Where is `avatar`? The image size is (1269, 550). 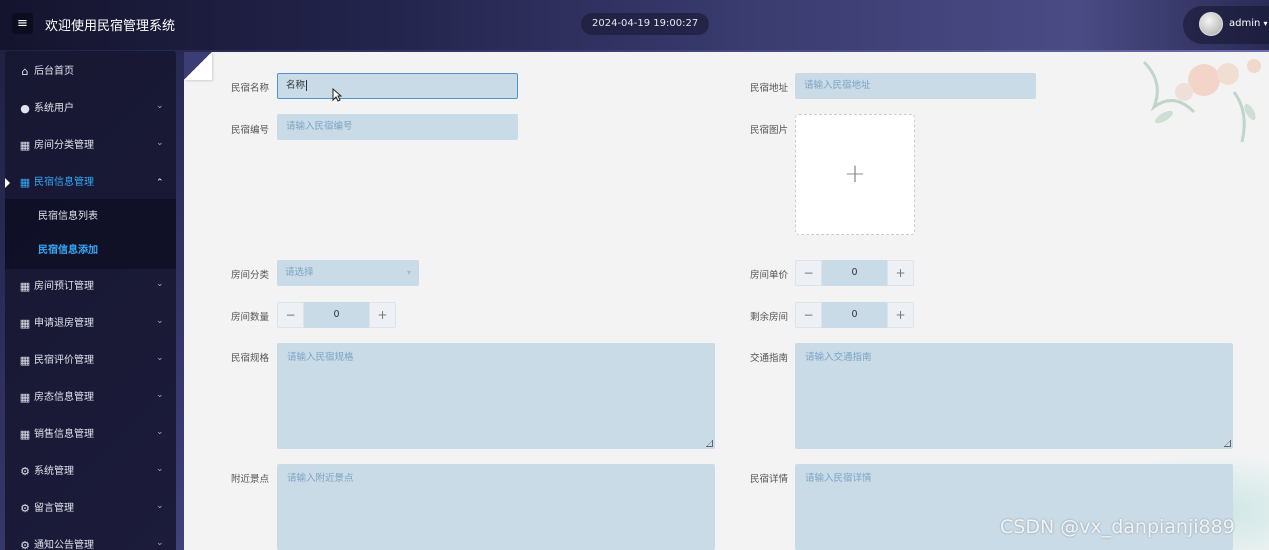 avatar is located at coordinates (1211, 24).